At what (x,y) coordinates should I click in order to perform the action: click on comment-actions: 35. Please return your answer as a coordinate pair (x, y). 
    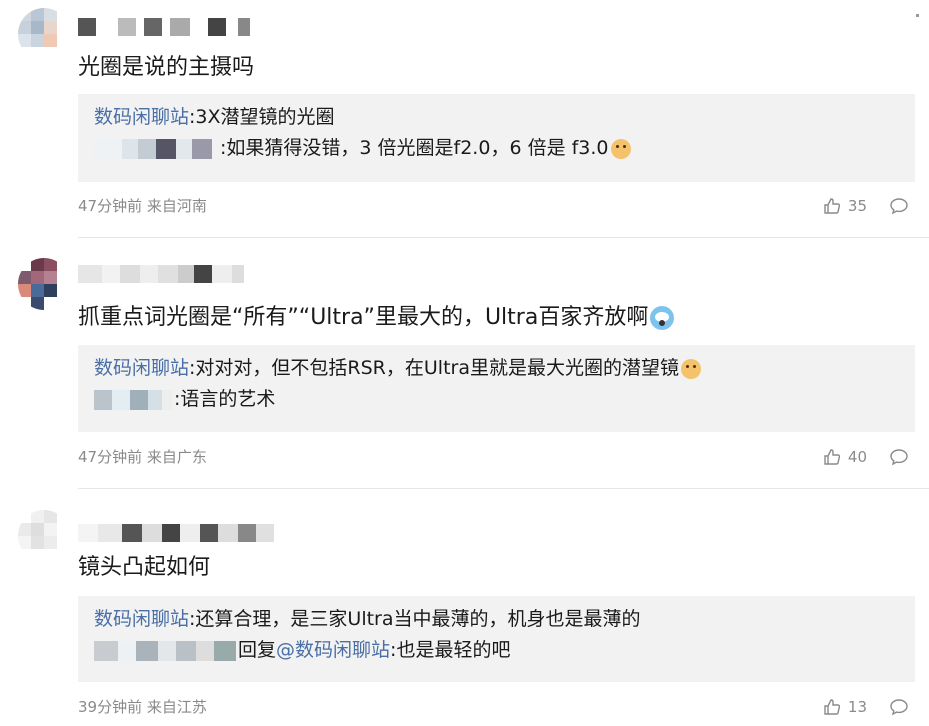
    Looking at the image, I should click on (865, 206).